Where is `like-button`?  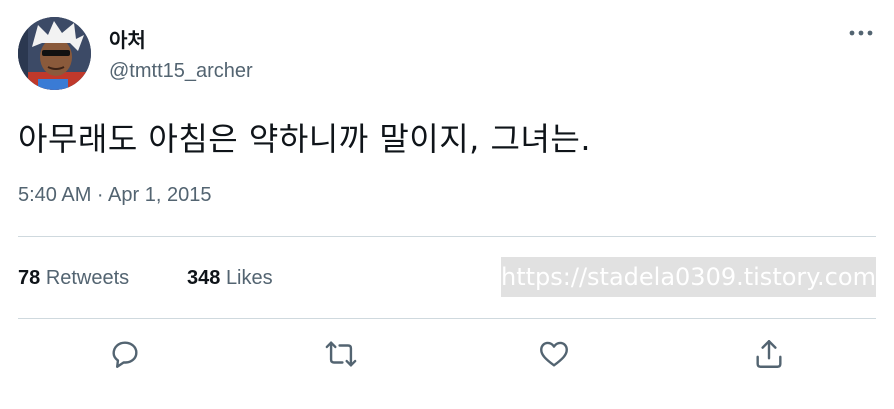
like-button is located at coordinates (554, 354).